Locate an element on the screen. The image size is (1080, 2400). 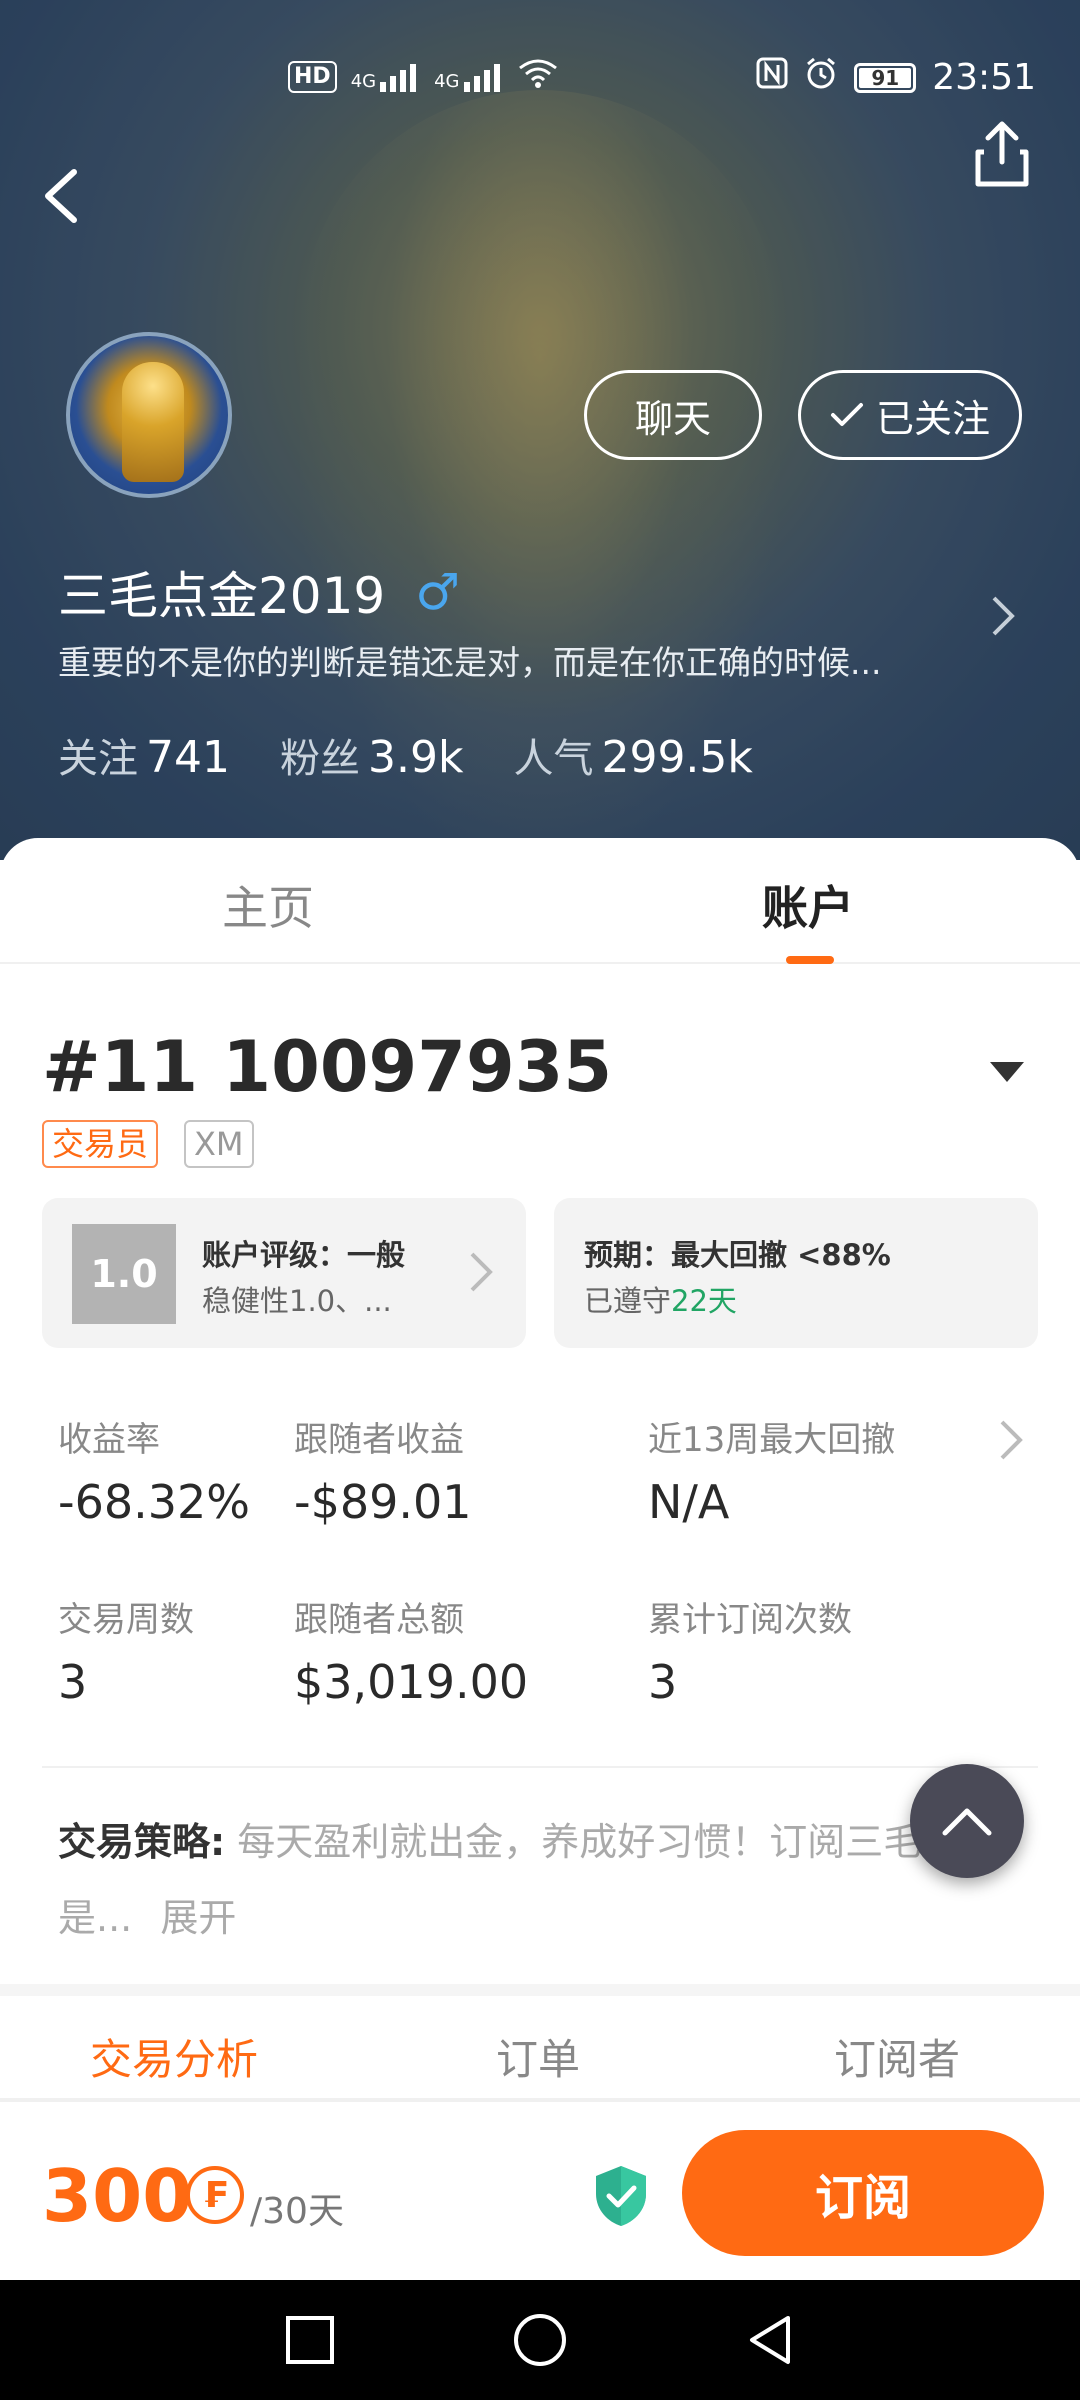
expectation-subtitle: 已遵守22天 is located at coordinates (660, 1301).